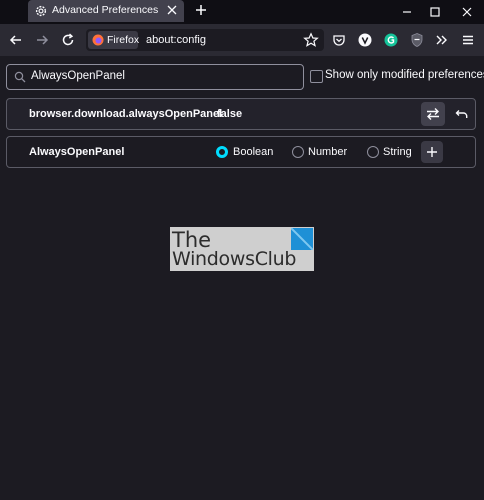  I want to click on hamburger-menu-icon, so click(468, 40).